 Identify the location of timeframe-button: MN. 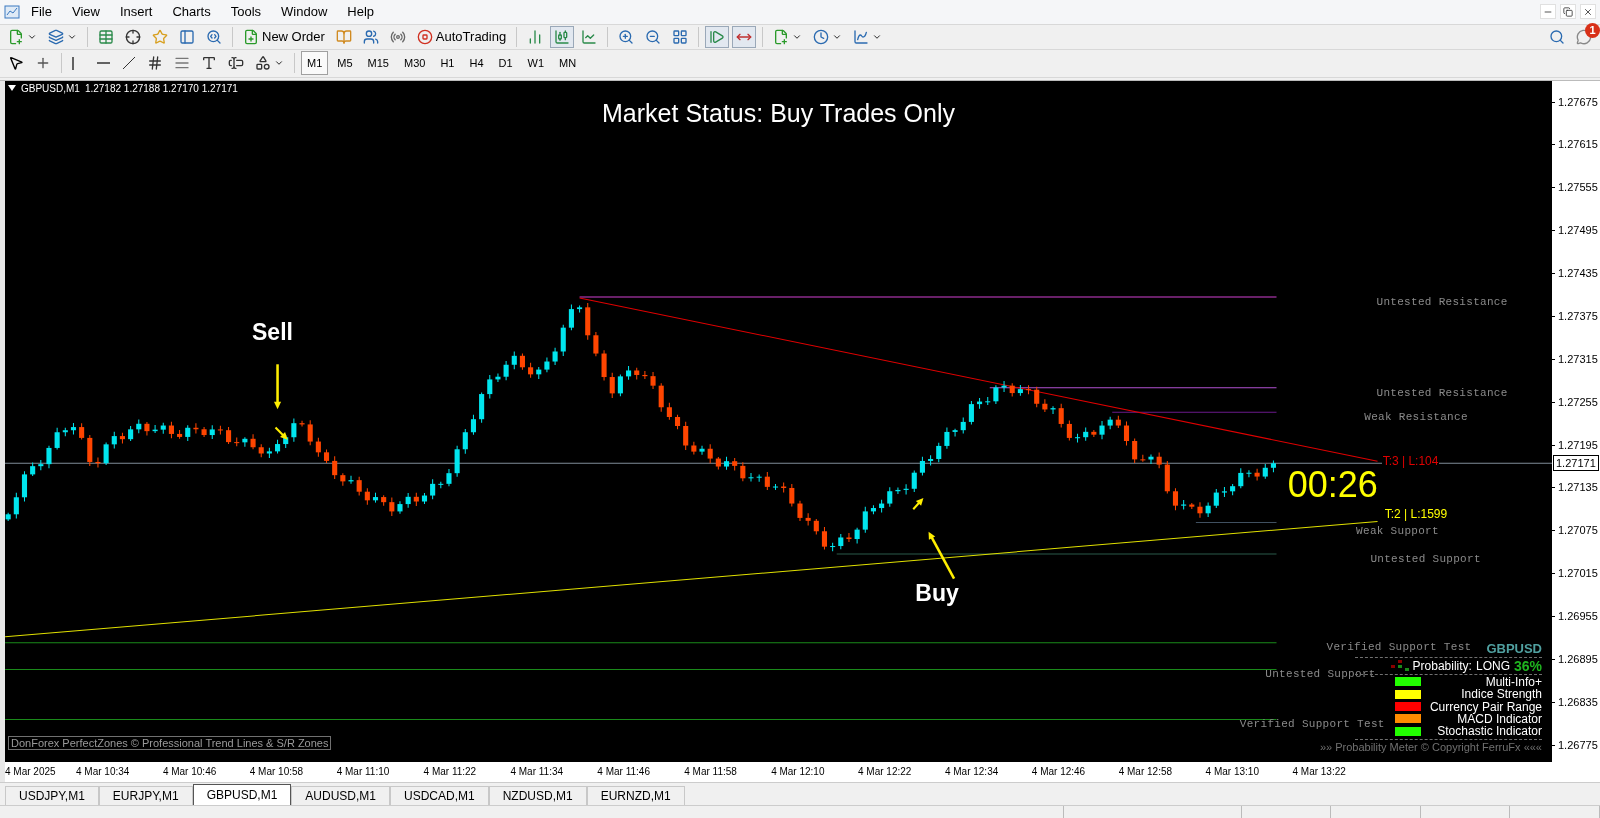
(568, 63).